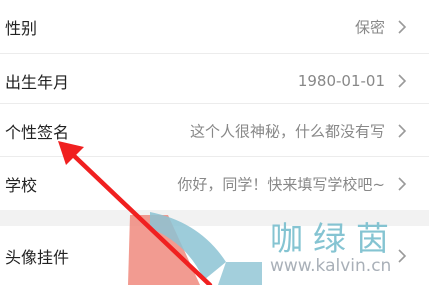  I want to click on avatar-pendant-label: 头像挂件, so click(37, 257).